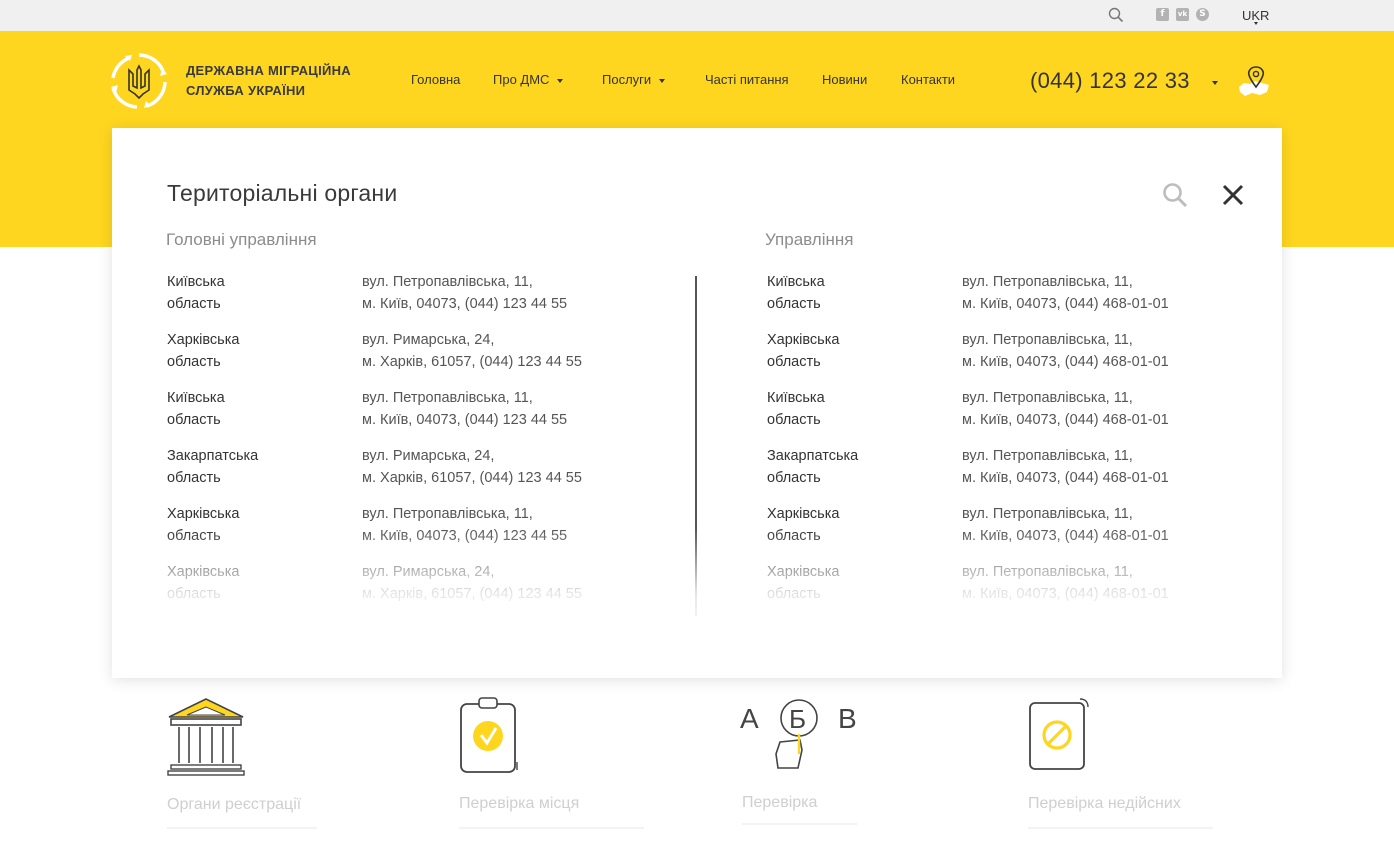 The height and width of the screenshot is (845, 1394). What do you see at coordinates (234, 805) in the screenshot?
I see `service-label-registration: Органи реєстрації` at bounding box center [234, 805].